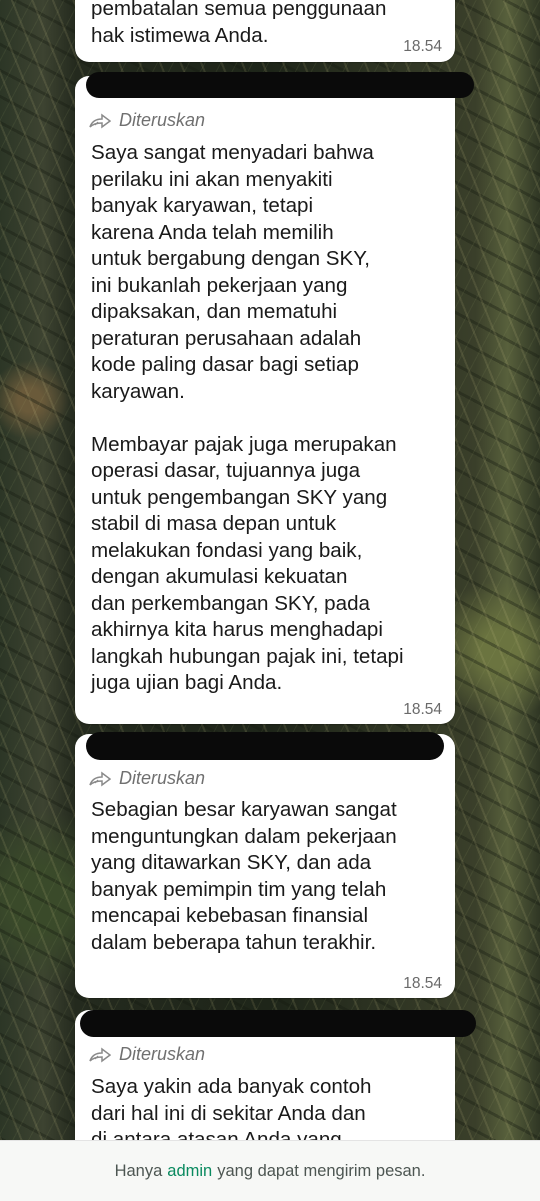  What do you see at coordinates (189, 1171) in the screenshot?
I see `admin-link: admin` at bounding box center [189, 1171].